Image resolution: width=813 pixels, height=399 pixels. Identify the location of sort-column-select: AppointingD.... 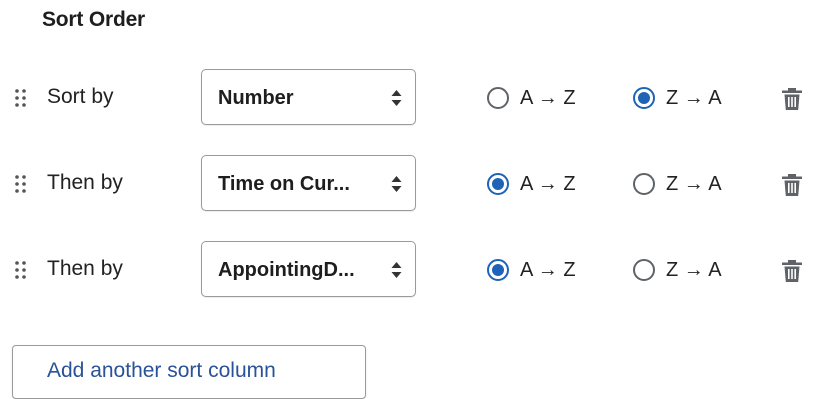
(308, 269).